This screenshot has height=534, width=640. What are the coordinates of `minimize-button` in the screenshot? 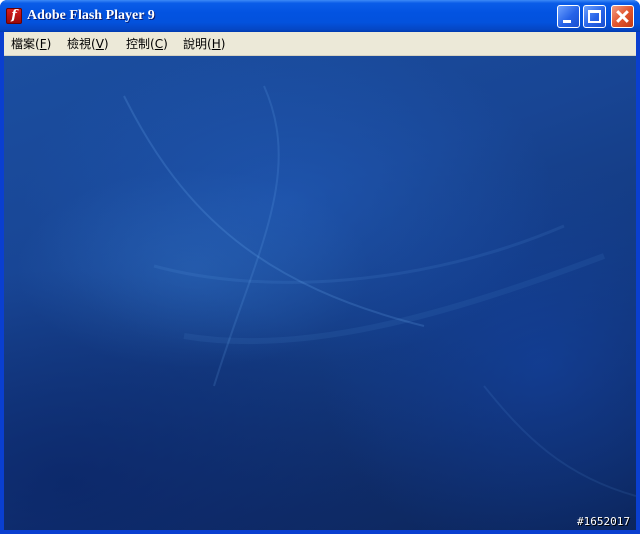 It's located at (568, 16).